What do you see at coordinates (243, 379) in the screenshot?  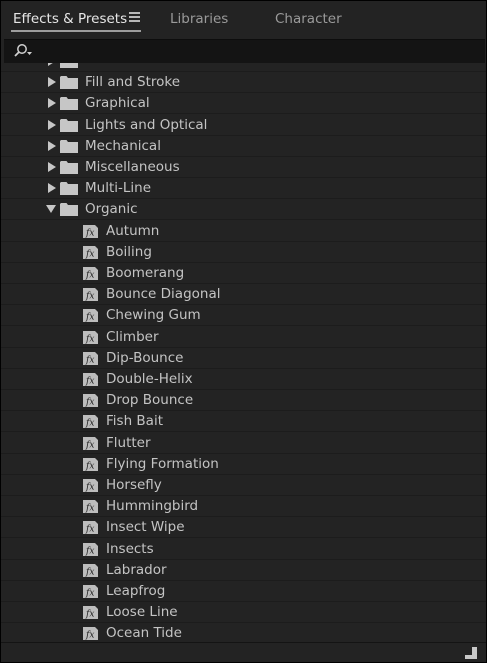 I see `tree-preset-row: fx Double-Helix` at bounding box center [243, 379].